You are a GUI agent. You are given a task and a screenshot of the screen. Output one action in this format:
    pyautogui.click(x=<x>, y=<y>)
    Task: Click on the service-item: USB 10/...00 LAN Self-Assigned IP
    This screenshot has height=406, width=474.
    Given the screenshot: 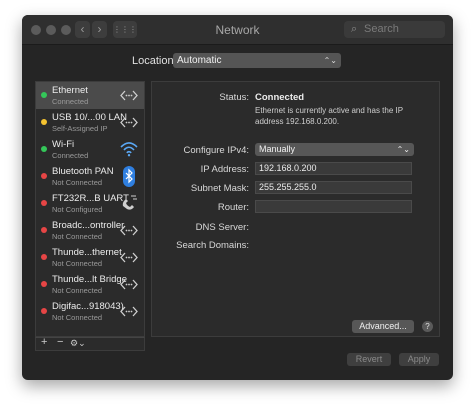 What is the action you would take?
    pyautogui.click(x=90, y=122)
    